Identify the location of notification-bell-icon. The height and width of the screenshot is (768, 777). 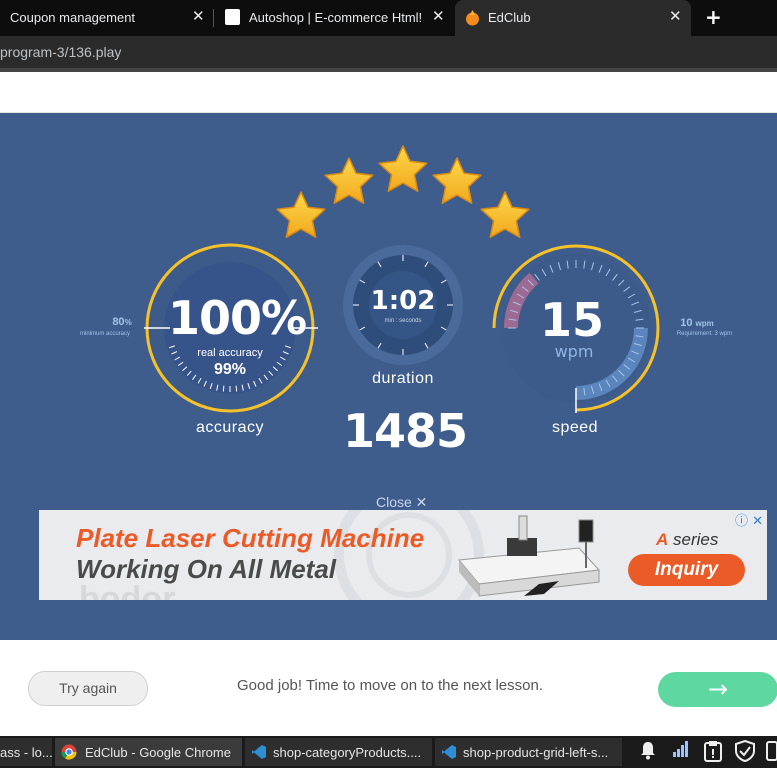
(648, 752).